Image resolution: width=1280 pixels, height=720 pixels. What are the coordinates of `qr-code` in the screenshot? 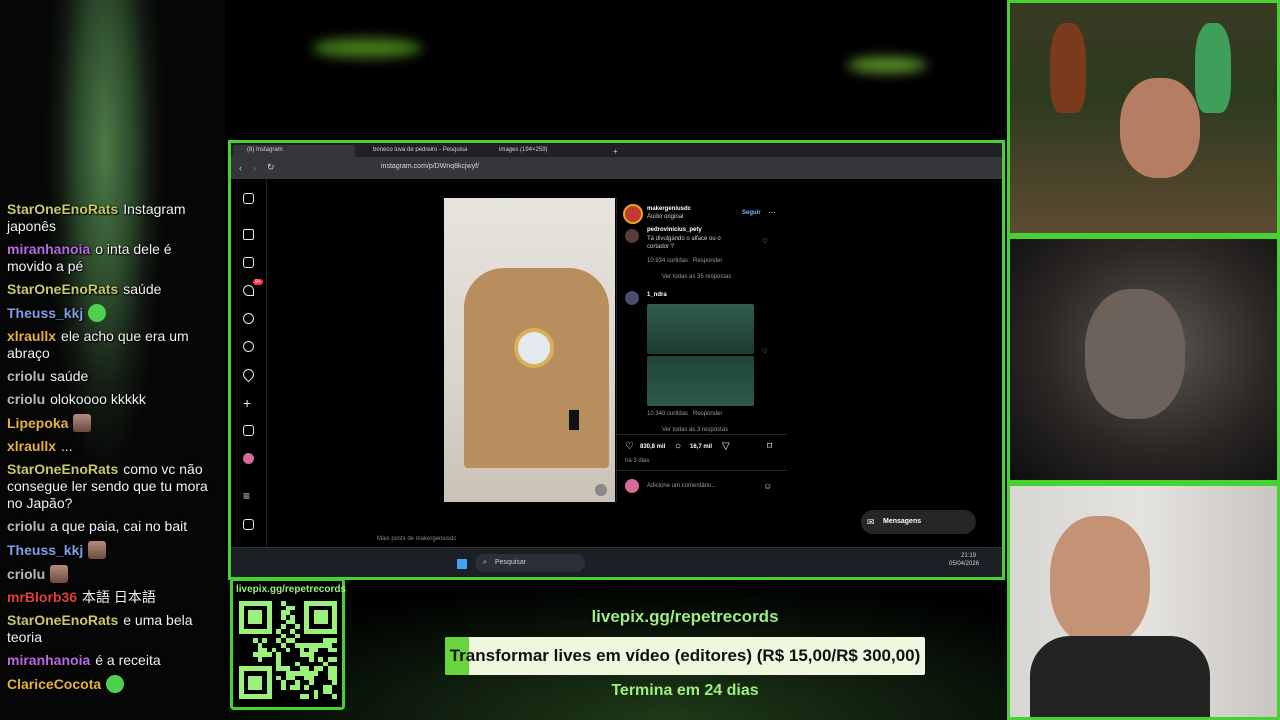 It's located at (288, 650).